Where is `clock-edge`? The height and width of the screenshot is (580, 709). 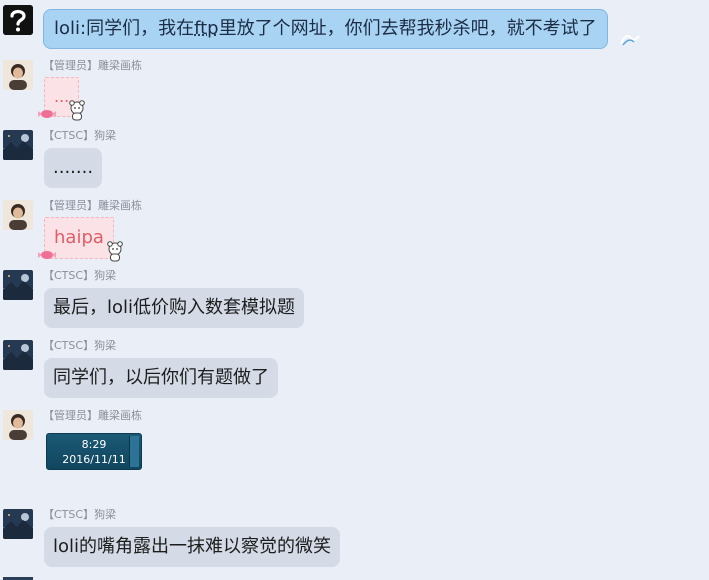
clock-edge is located at coordinates (134, 451).